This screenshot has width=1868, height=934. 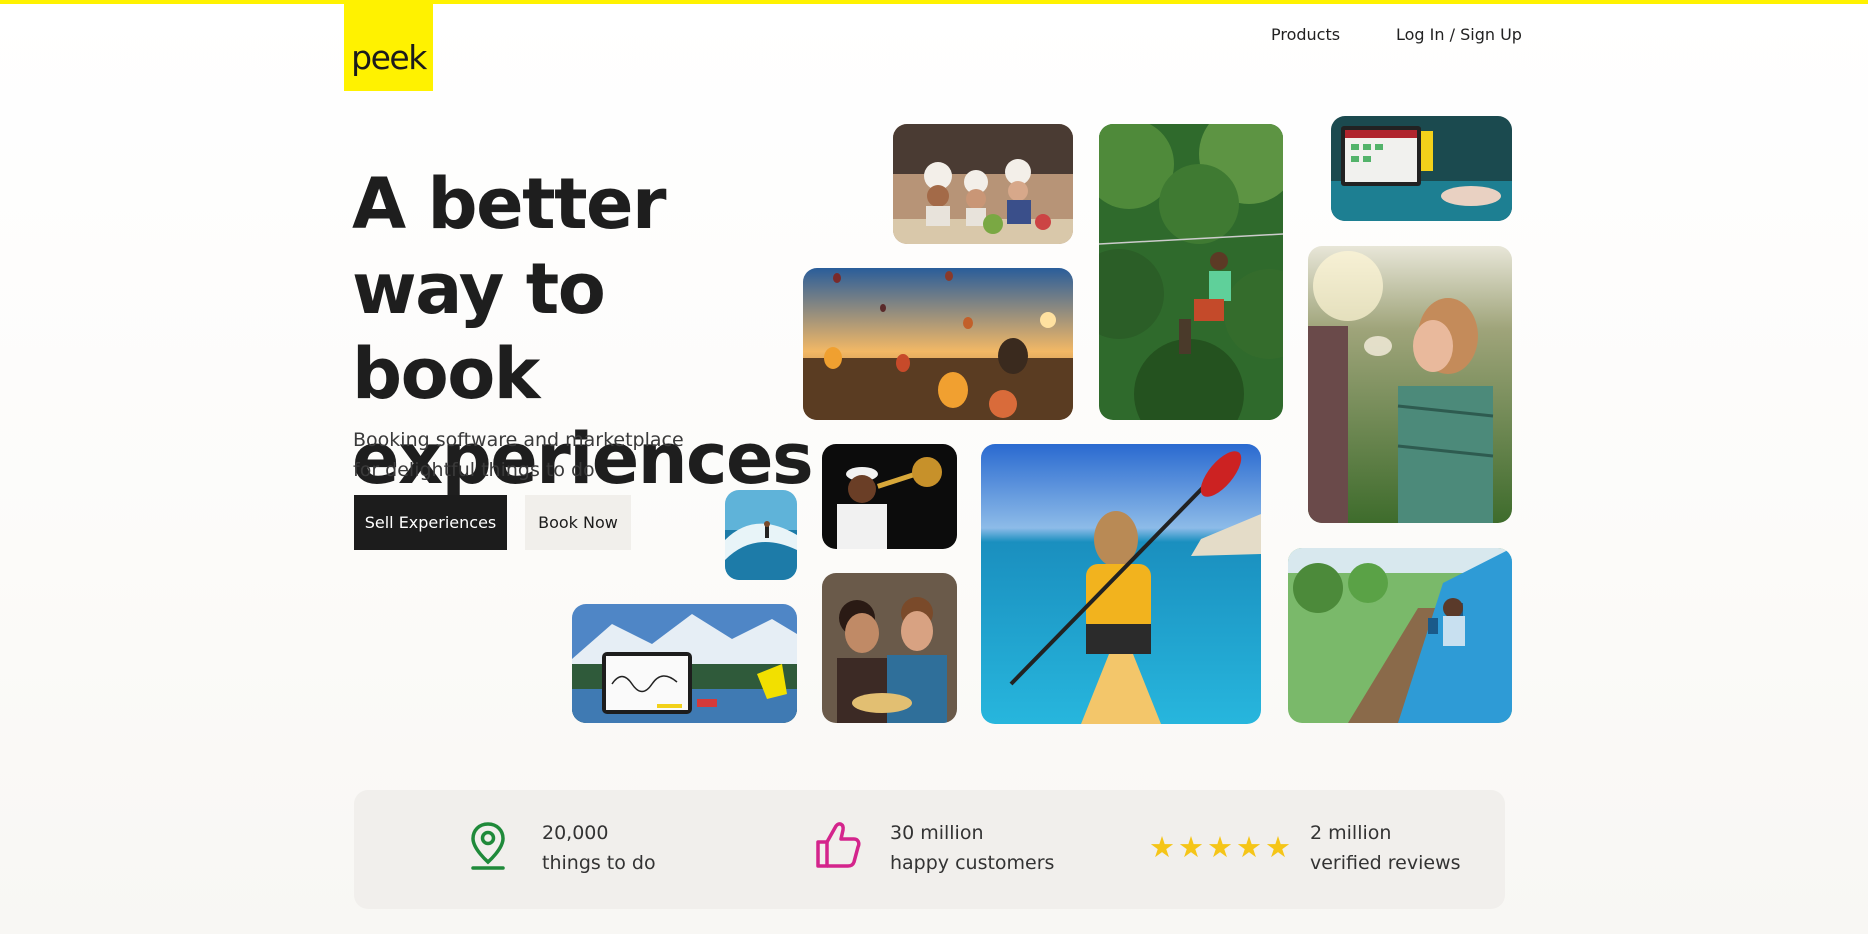 What do you see at coordinates (479, 331) in the screenshot?
I see `headline-line: way to book` at bounding box center [479, 331].